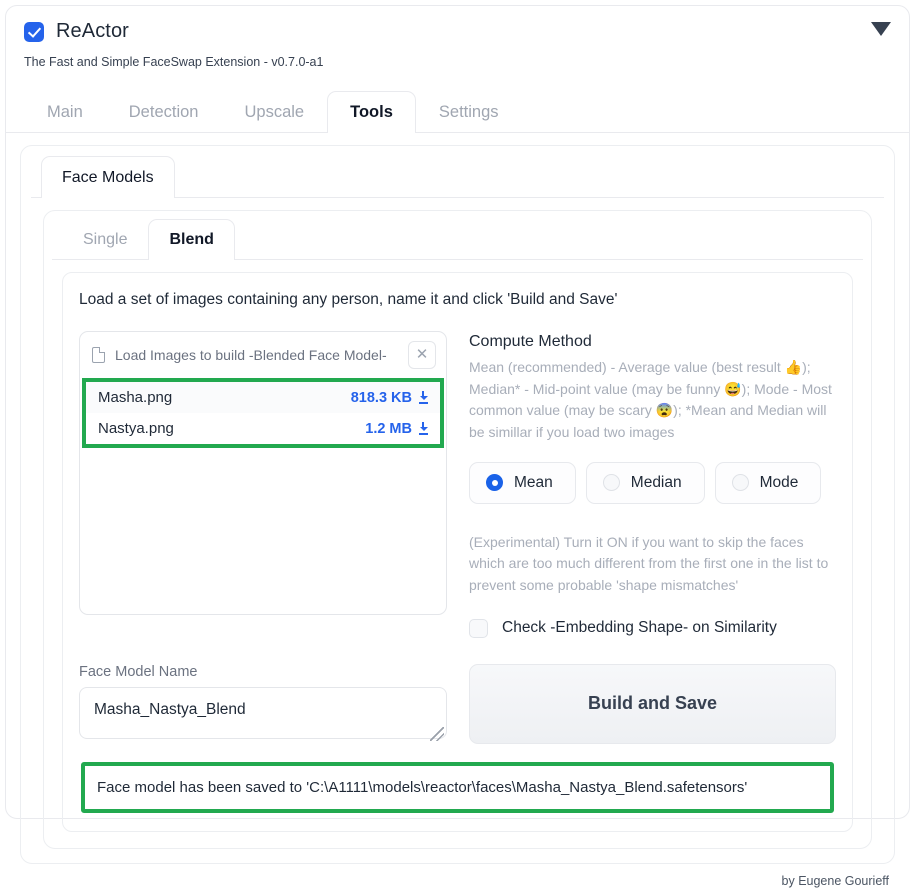  What do you see at coordinates (652, 703) in the screenshot?
I see `build-and-save-button: Build and Save` at bounding box center [652, 703].